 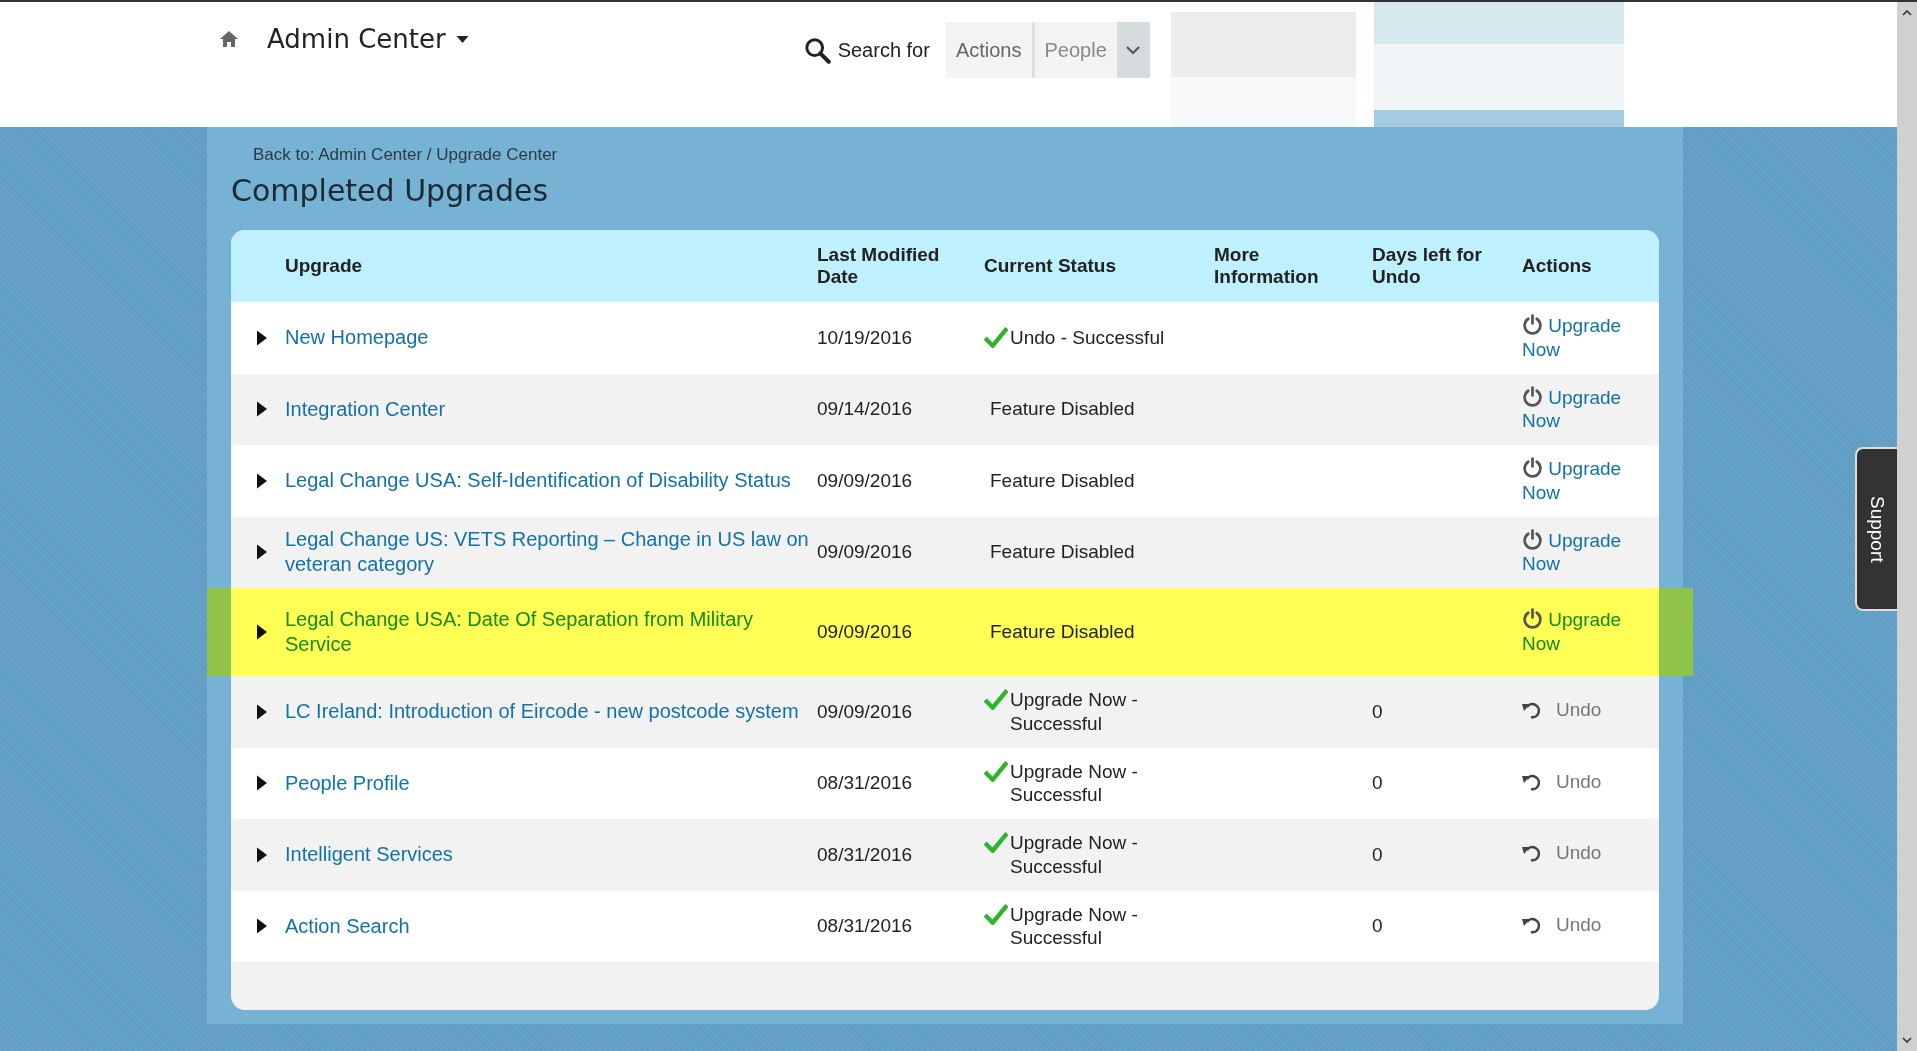 I want to click on column-header: Days left for Undo, so click(x=1427, y=266).